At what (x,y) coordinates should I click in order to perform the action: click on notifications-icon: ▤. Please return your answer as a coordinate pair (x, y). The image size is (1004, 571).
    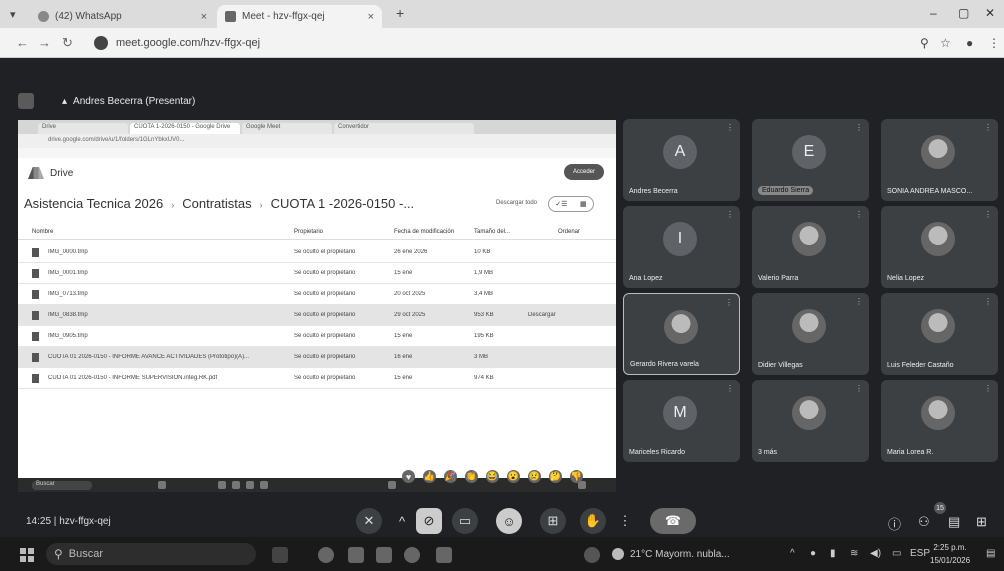
    Looking at the image, I should click on (990, 553).